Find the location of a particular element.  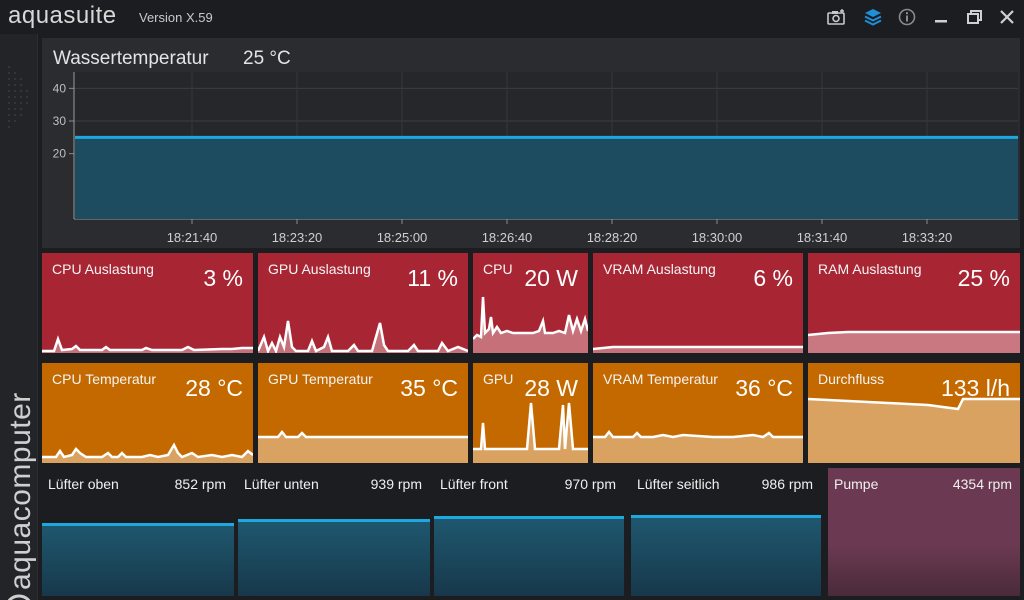

tile-value: 20 W is located at coordinates (551, 278).